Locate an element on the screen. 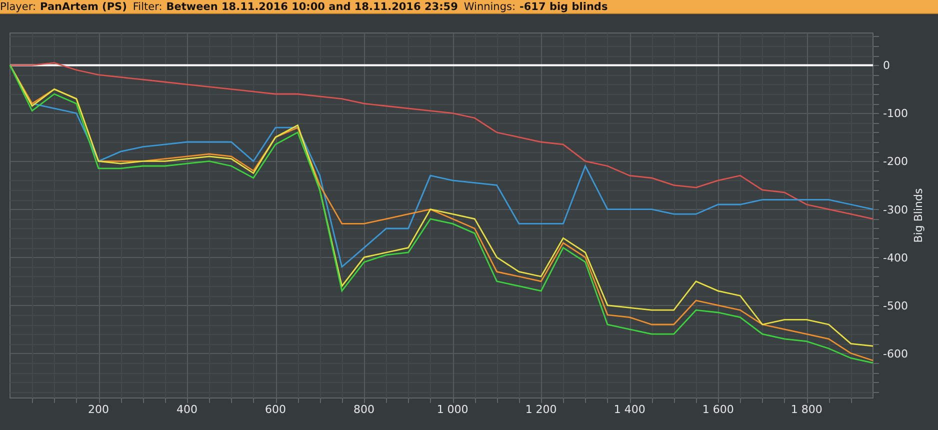 This screenshot has width=938, height=430. field-value: -617 big blinds is located at coordinates (564, 6).